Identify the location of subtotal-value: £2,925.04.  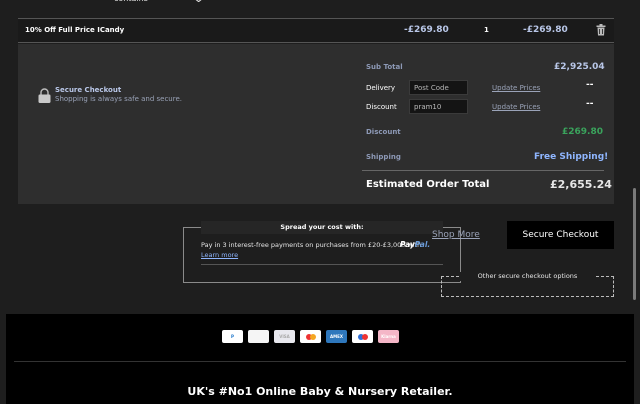
(579, 67).